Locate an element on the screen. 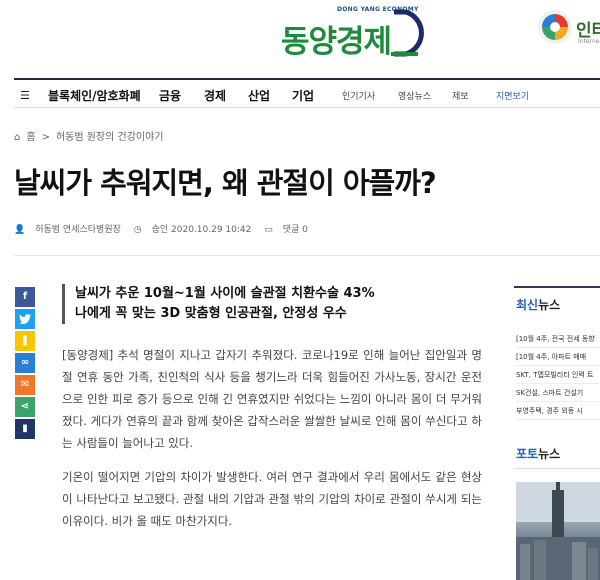 The height and width of the screenshot is (580, 600). link-copy-icon: ∞ is located at coordinates (25, 363).